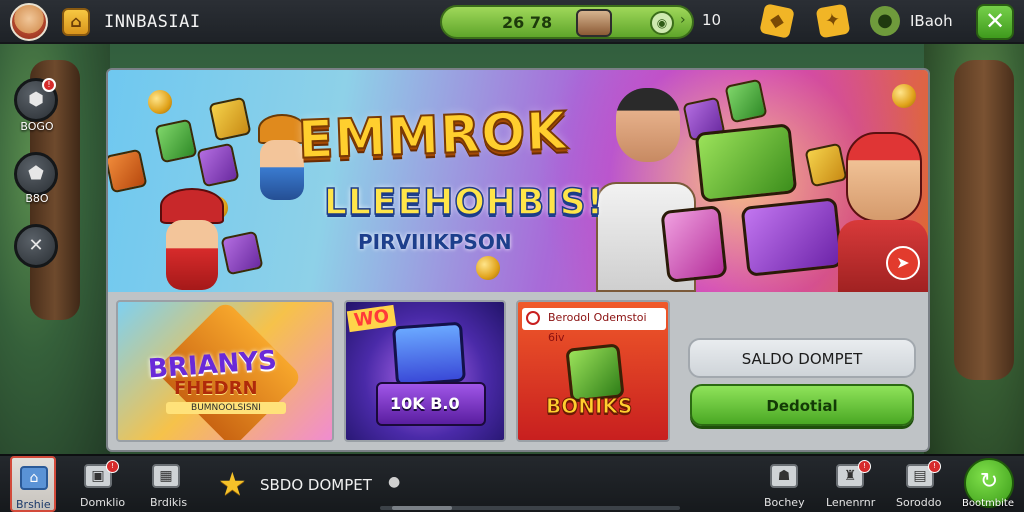  What do you see at coordinates (712, 20) in the screenshot?
I see `coin-count: 10` at bounding box center [712, 20].